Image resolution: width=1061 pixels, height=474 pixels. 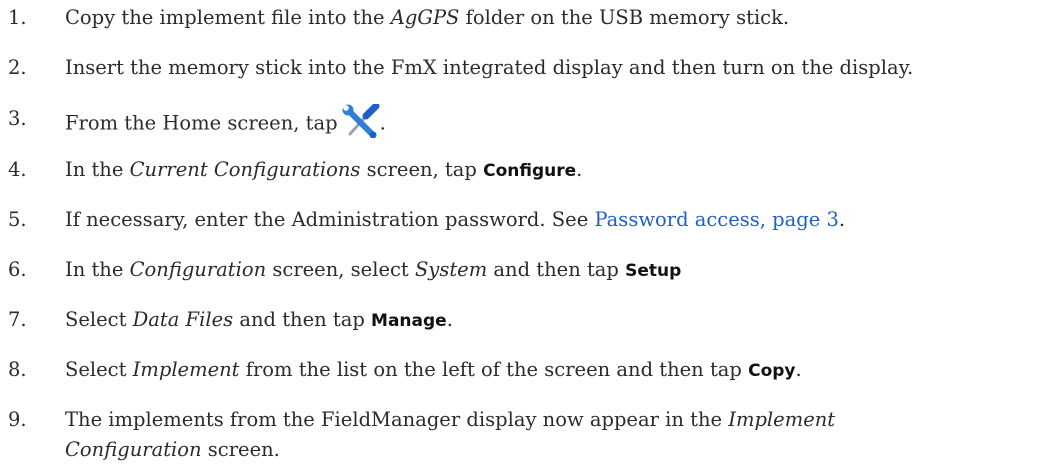 I want to click on step-text: Select Data Files and then tap Manage., so click(x=259, y=319).